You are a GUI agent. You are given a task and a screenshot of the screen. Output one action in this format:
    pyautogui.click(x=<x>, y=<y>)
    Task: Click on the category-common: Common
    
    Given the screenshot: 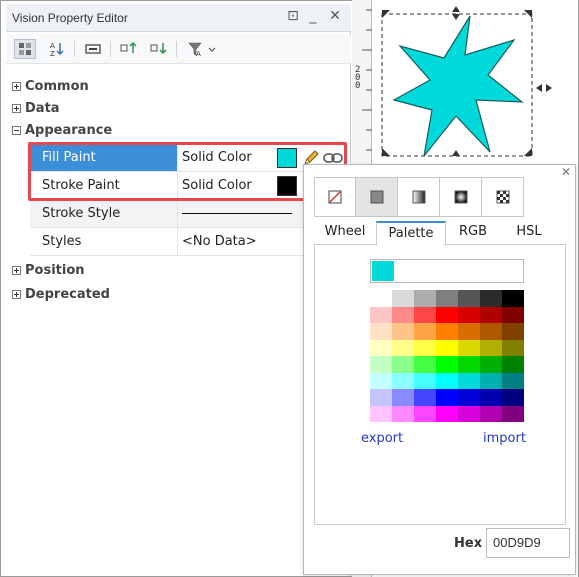 What is the action you would take?
    pyautogui.click(x=50, y=86)
    